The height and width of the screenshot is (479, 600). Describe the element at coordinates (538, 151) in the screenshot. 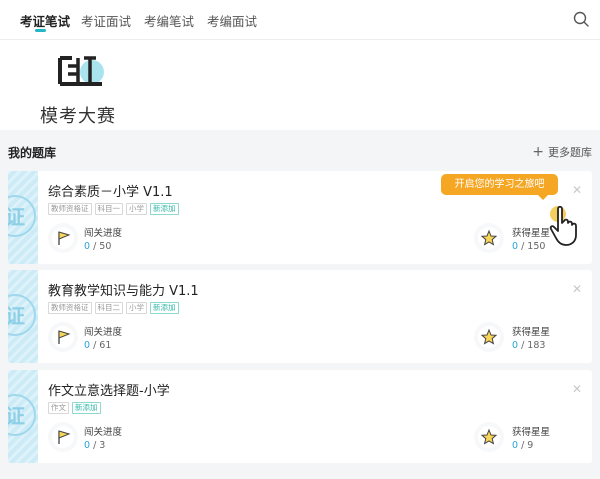

I see `plus-icon: +` at that location.